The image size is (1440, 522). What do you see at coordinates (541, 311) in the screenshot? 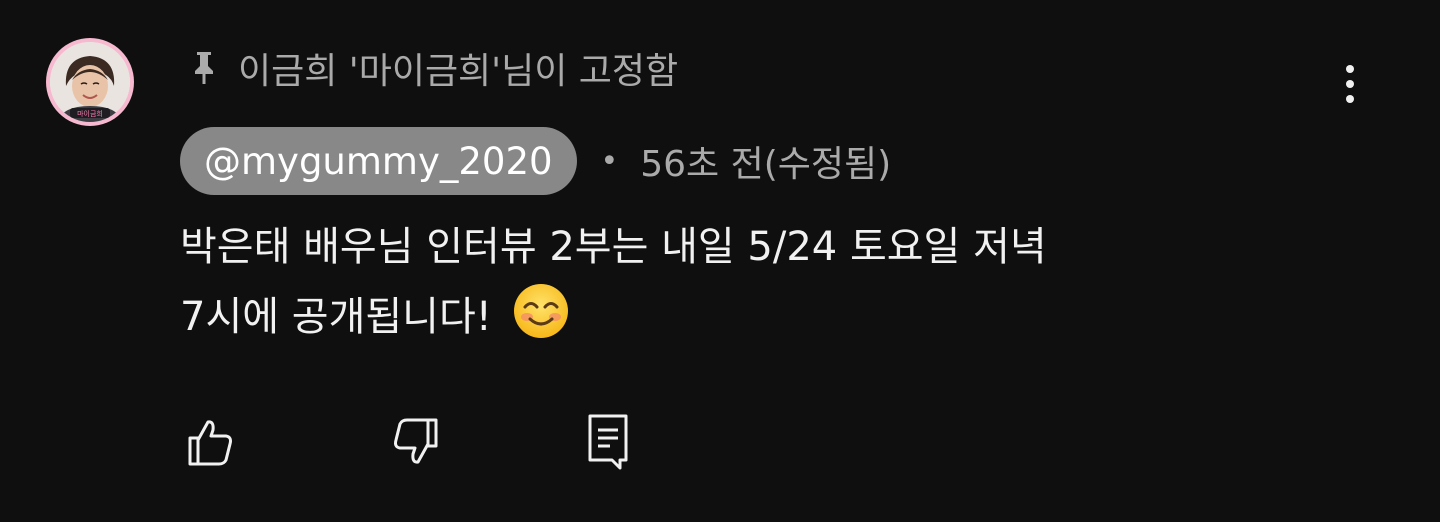
I see `smiling-face-icon` at bounding box center [541, 311].